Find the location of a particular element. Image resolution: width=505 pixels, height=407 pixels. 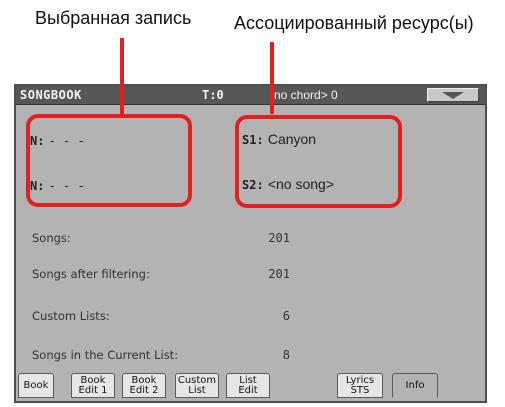

tab-label: Book is located at coordinates (36, 385).